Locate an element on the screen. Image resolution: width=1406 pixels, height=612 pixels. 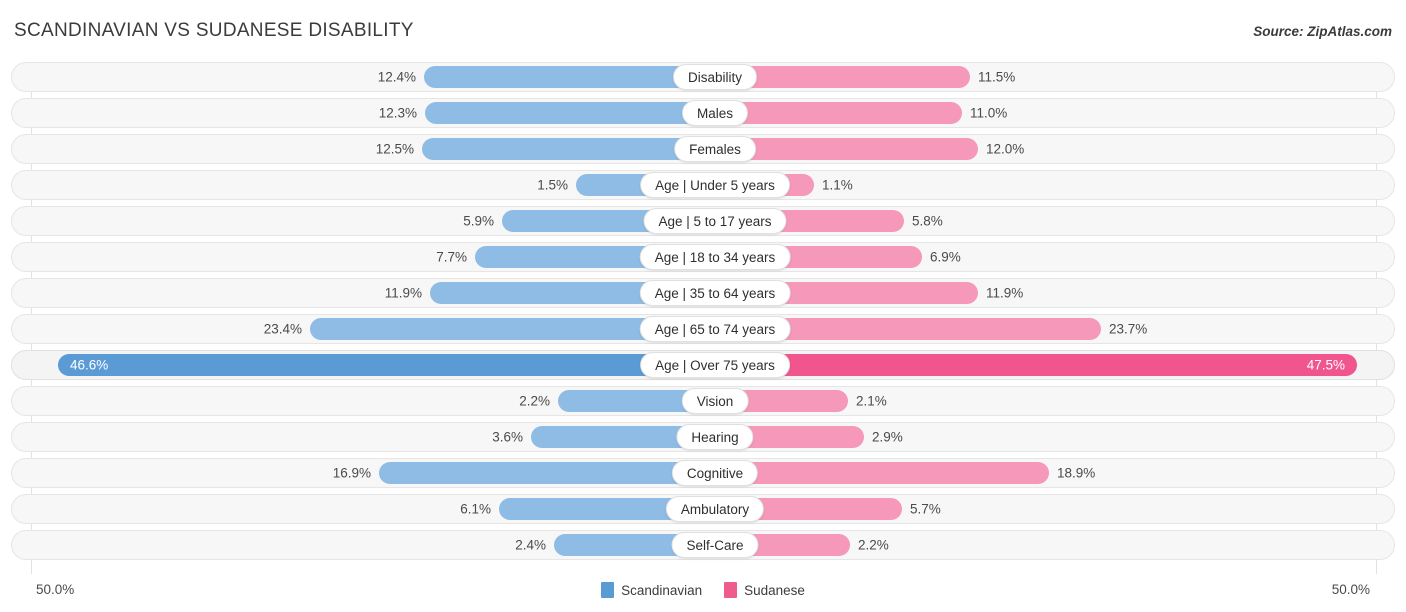
table-row: 12.5% 12.0% Females is located at coordinates (703, 149).